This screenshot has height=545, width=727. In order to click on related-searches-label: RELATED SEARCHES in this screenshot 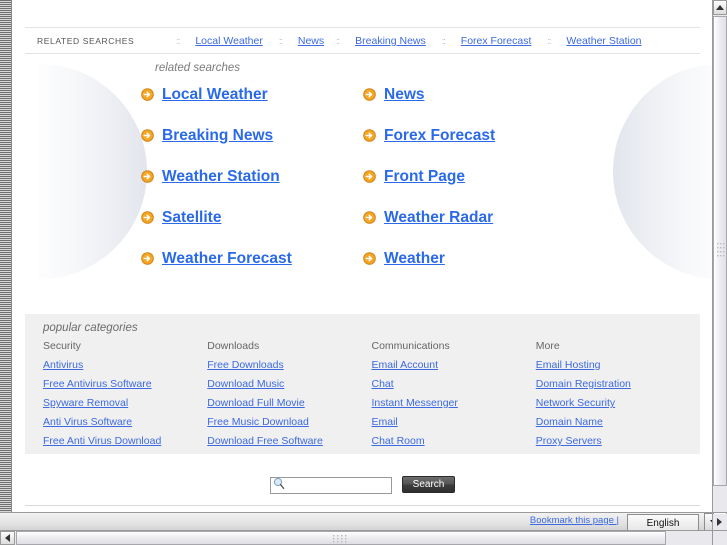, I will do `click(86, 40)`.